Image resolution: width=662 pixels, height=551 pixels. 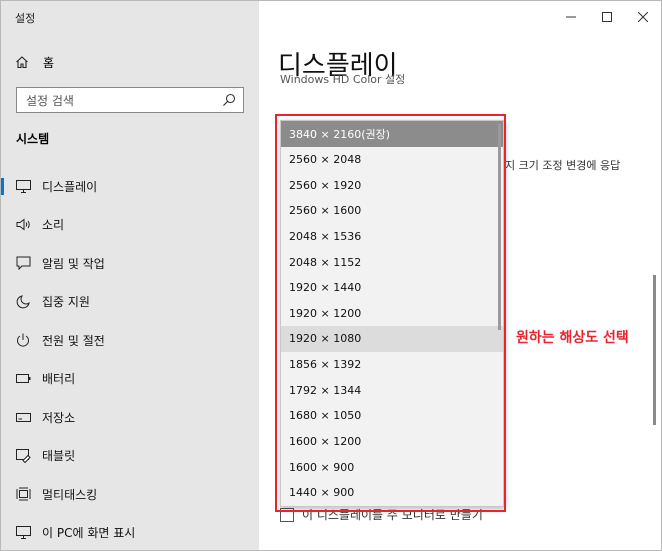 I want to click on maximize-icon, so click(x=607, y=17).